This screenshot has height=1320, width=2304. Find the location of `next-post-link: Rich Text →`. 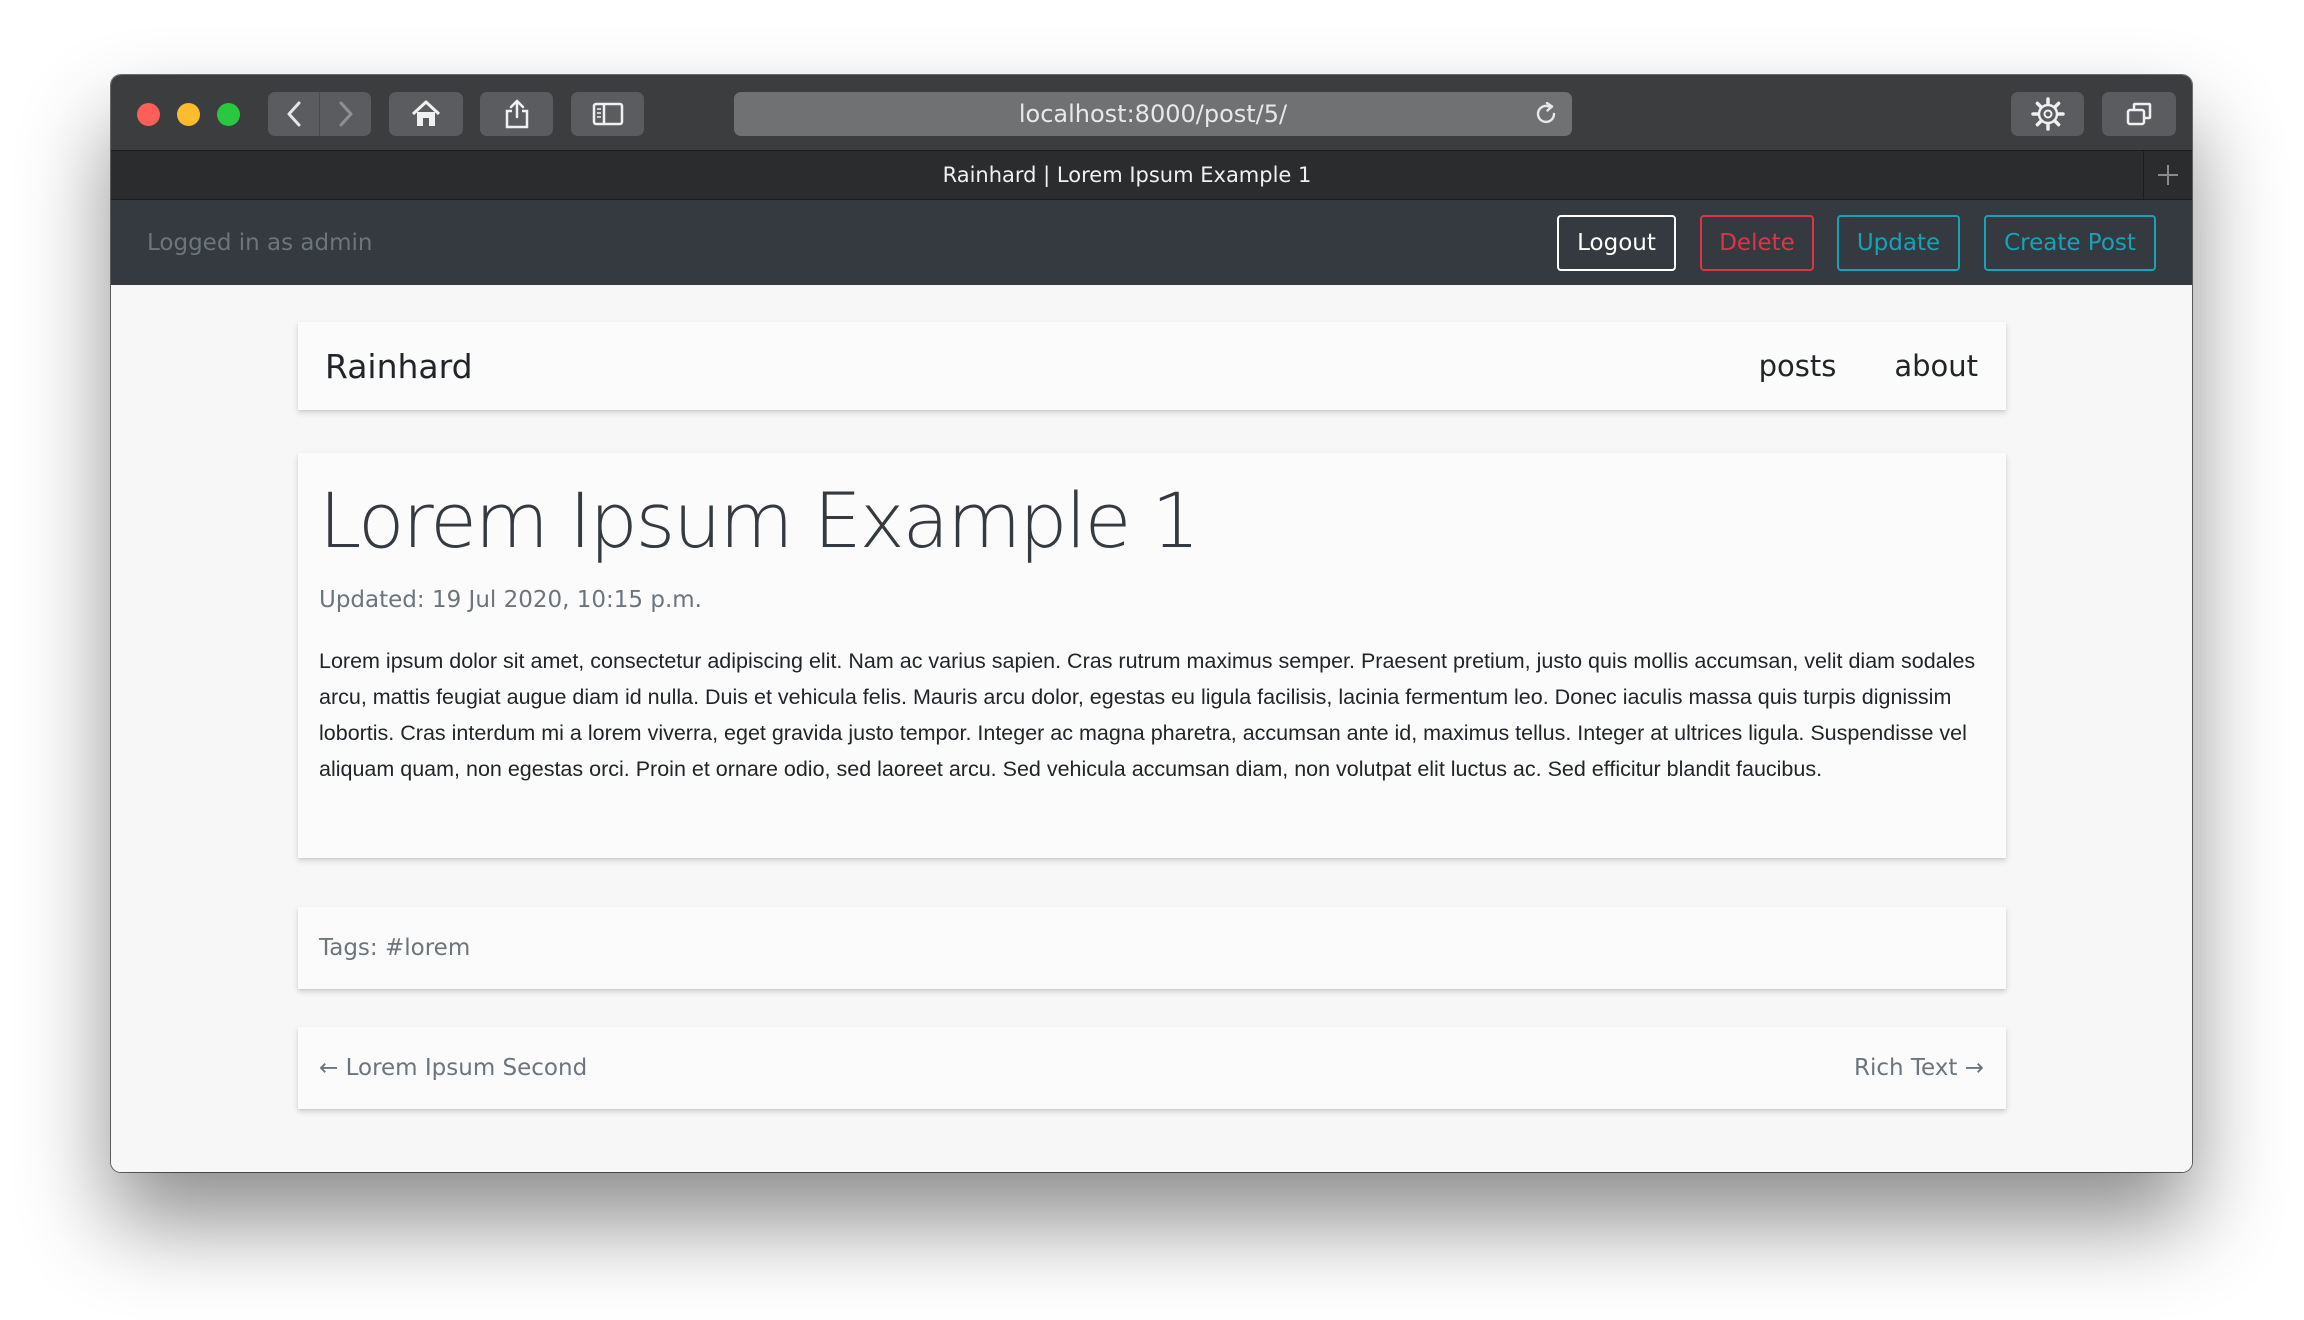

next-post-link: Rich Text → is located at coordinates (1919, 1068).